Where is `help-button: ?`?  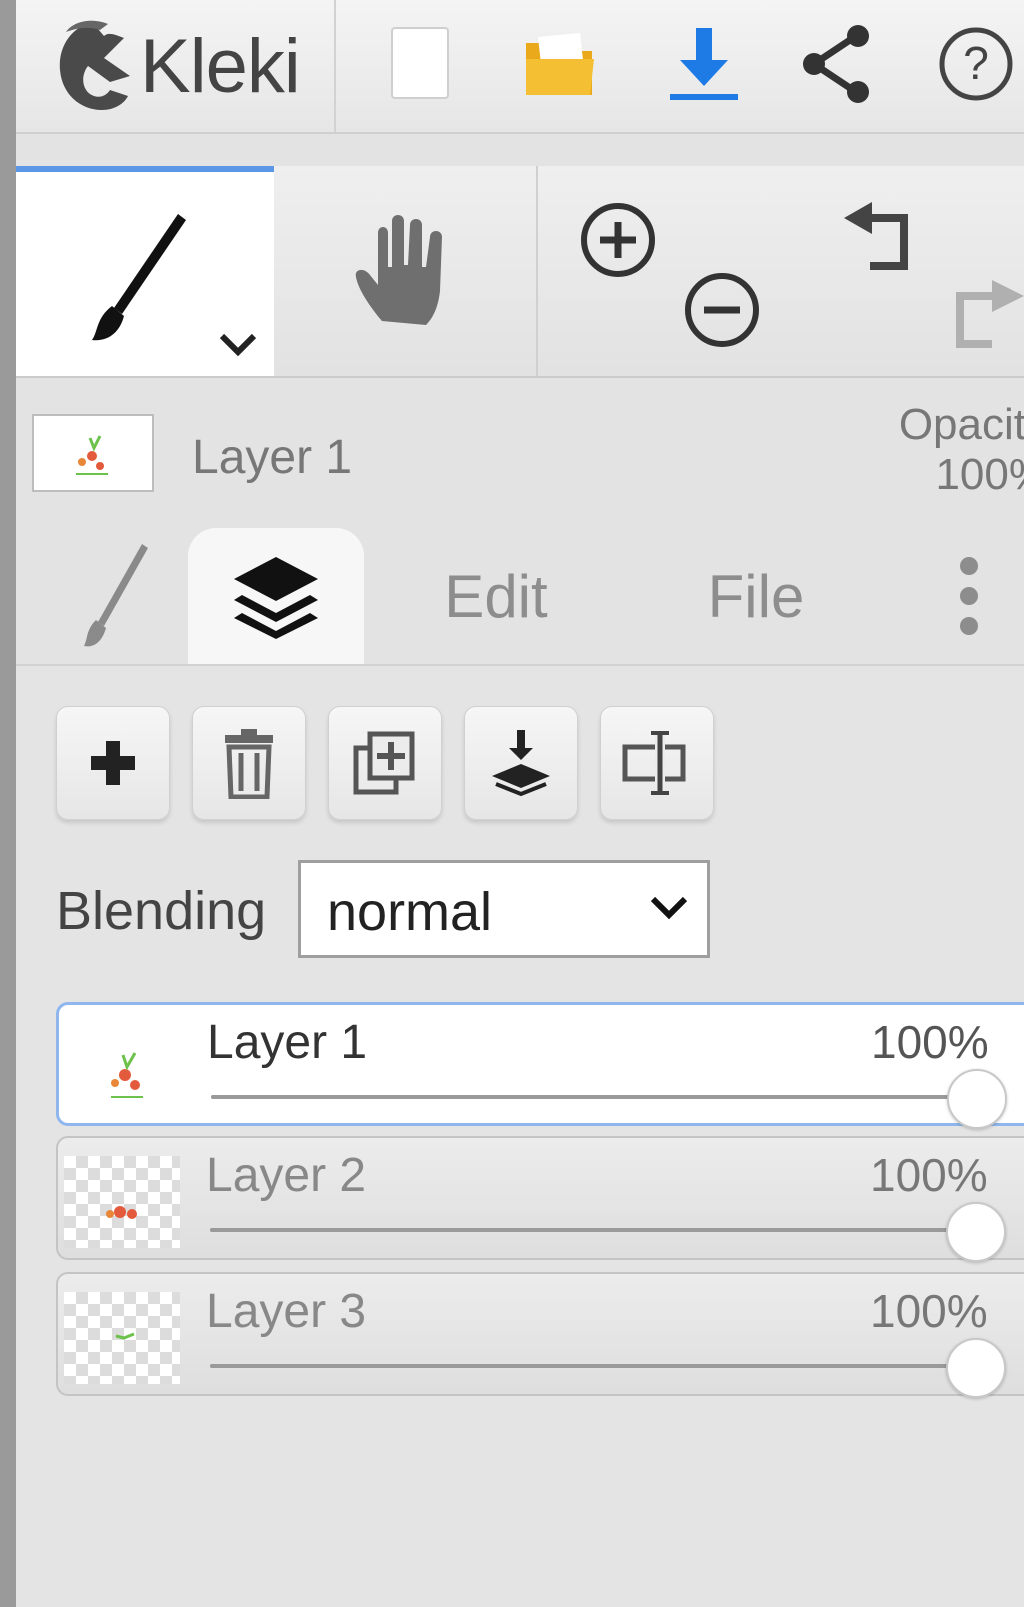
help-button: ? is located at coordinates (980, 64).